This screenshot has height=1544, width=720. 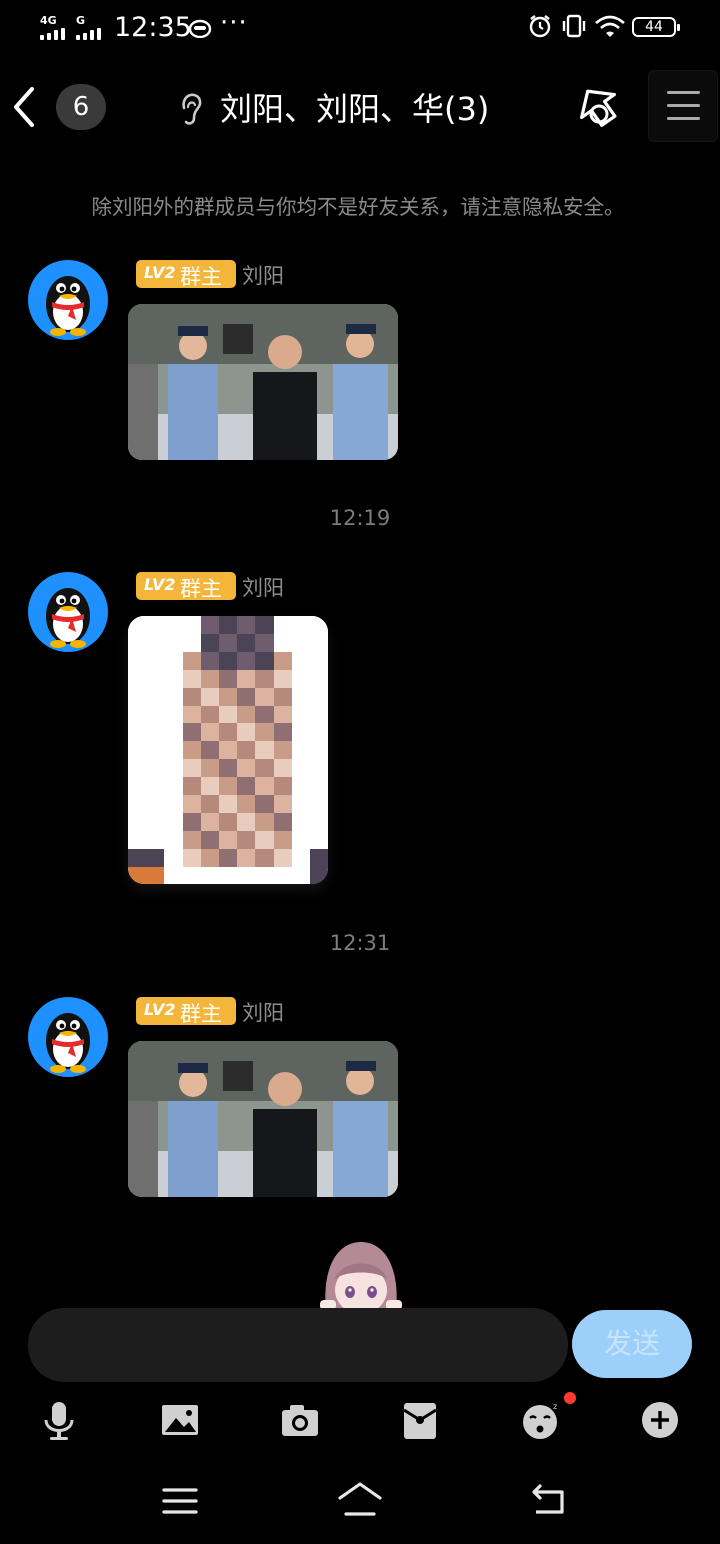 What do you see at coordinates (550, 1501) in the screenshot?
I see `back-nav-icon` at bounding box center [550, 1501].